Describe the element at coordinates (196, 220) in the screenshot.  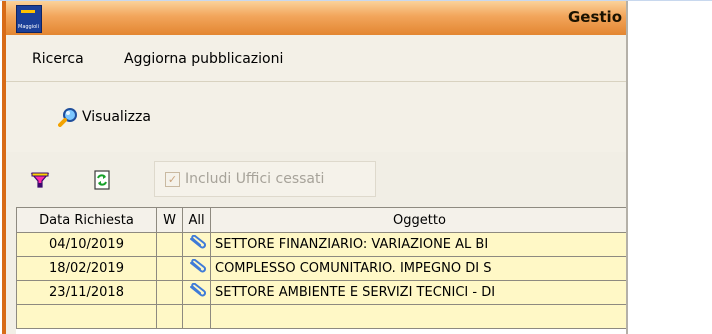
I see `column-header-all: All` at that location.